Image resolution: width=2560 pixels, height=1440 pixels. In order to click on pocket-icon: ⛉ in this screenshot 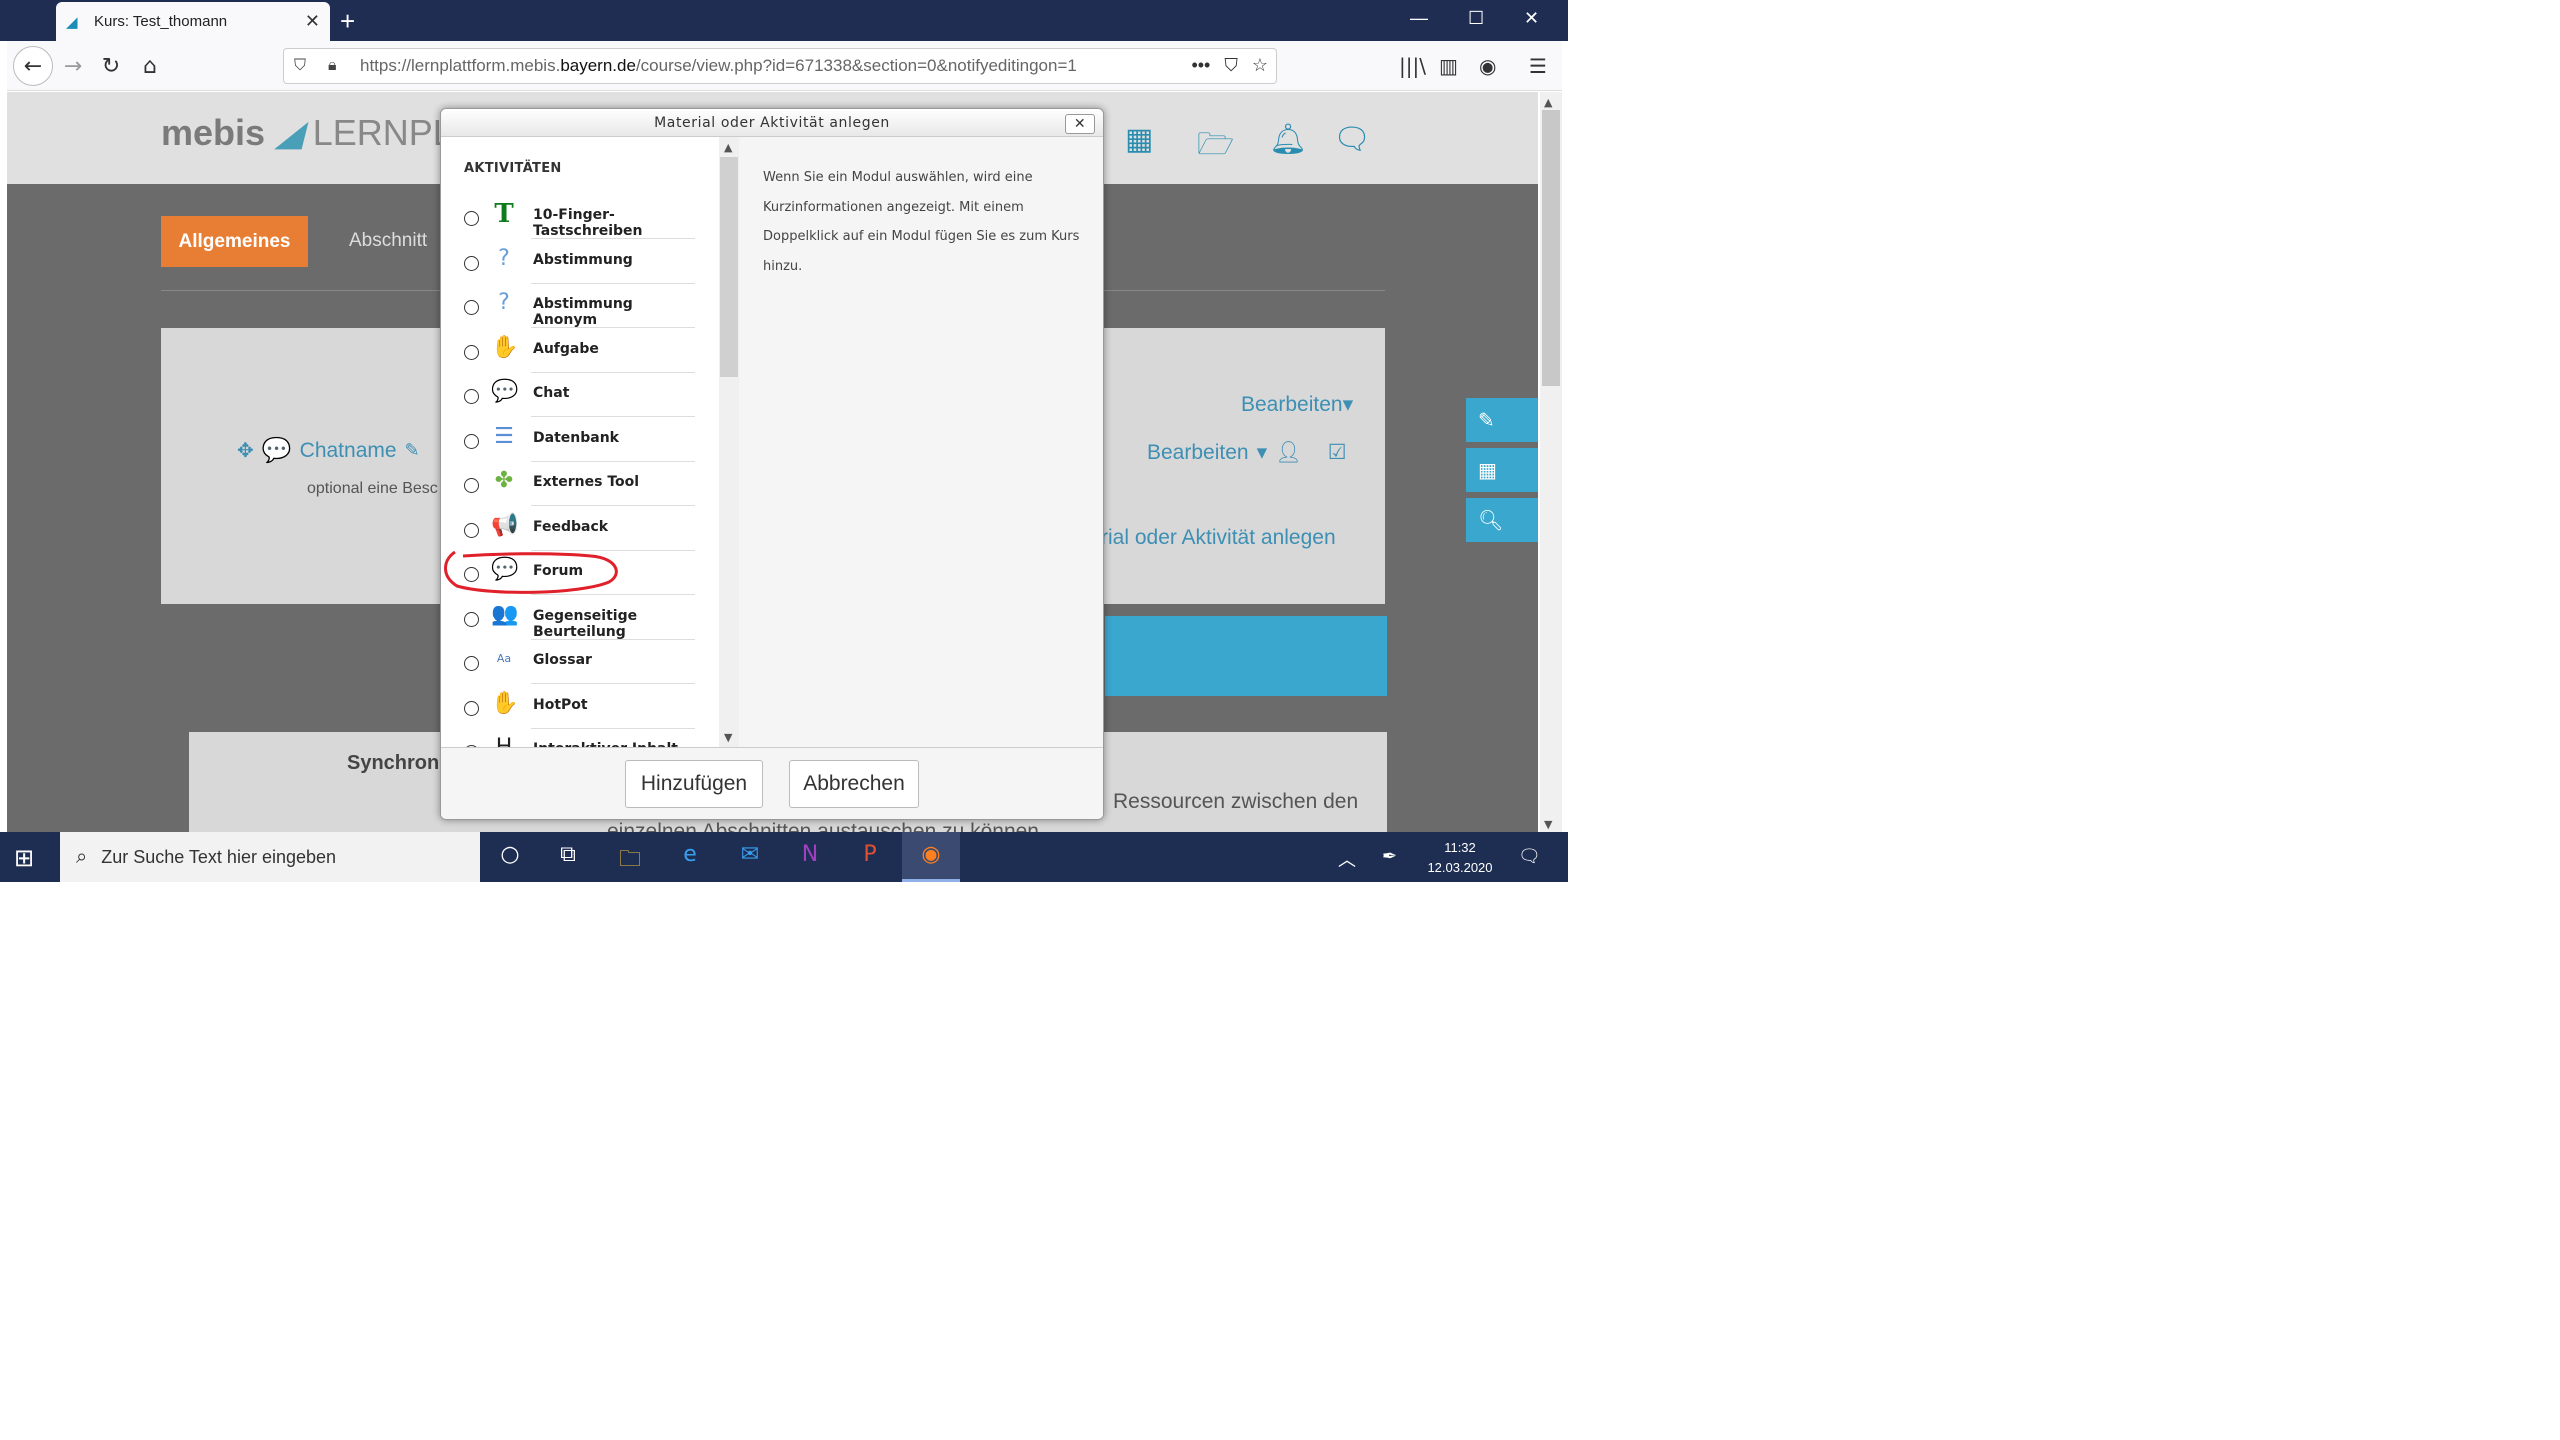, I will do `click(1231, 65)`.